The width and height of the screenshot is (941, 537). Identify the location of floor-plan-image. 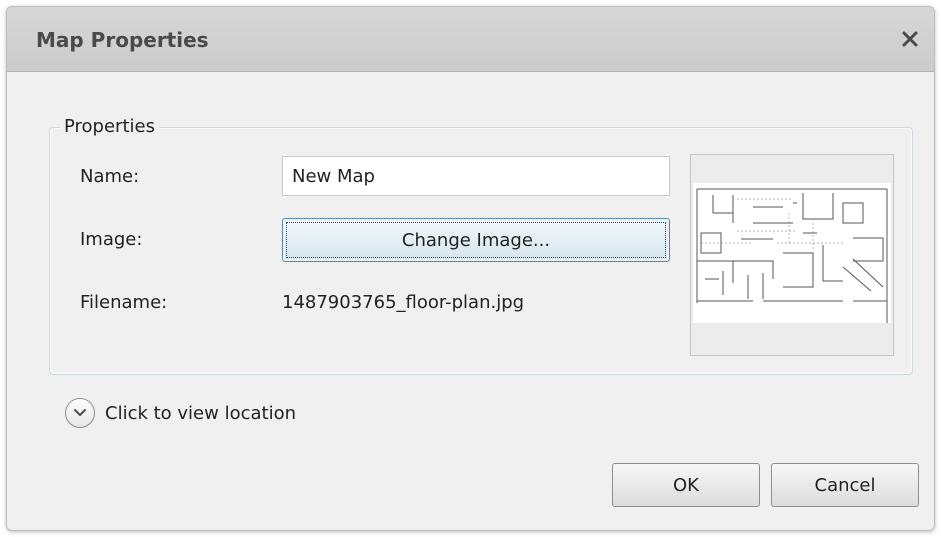
(792, 253).